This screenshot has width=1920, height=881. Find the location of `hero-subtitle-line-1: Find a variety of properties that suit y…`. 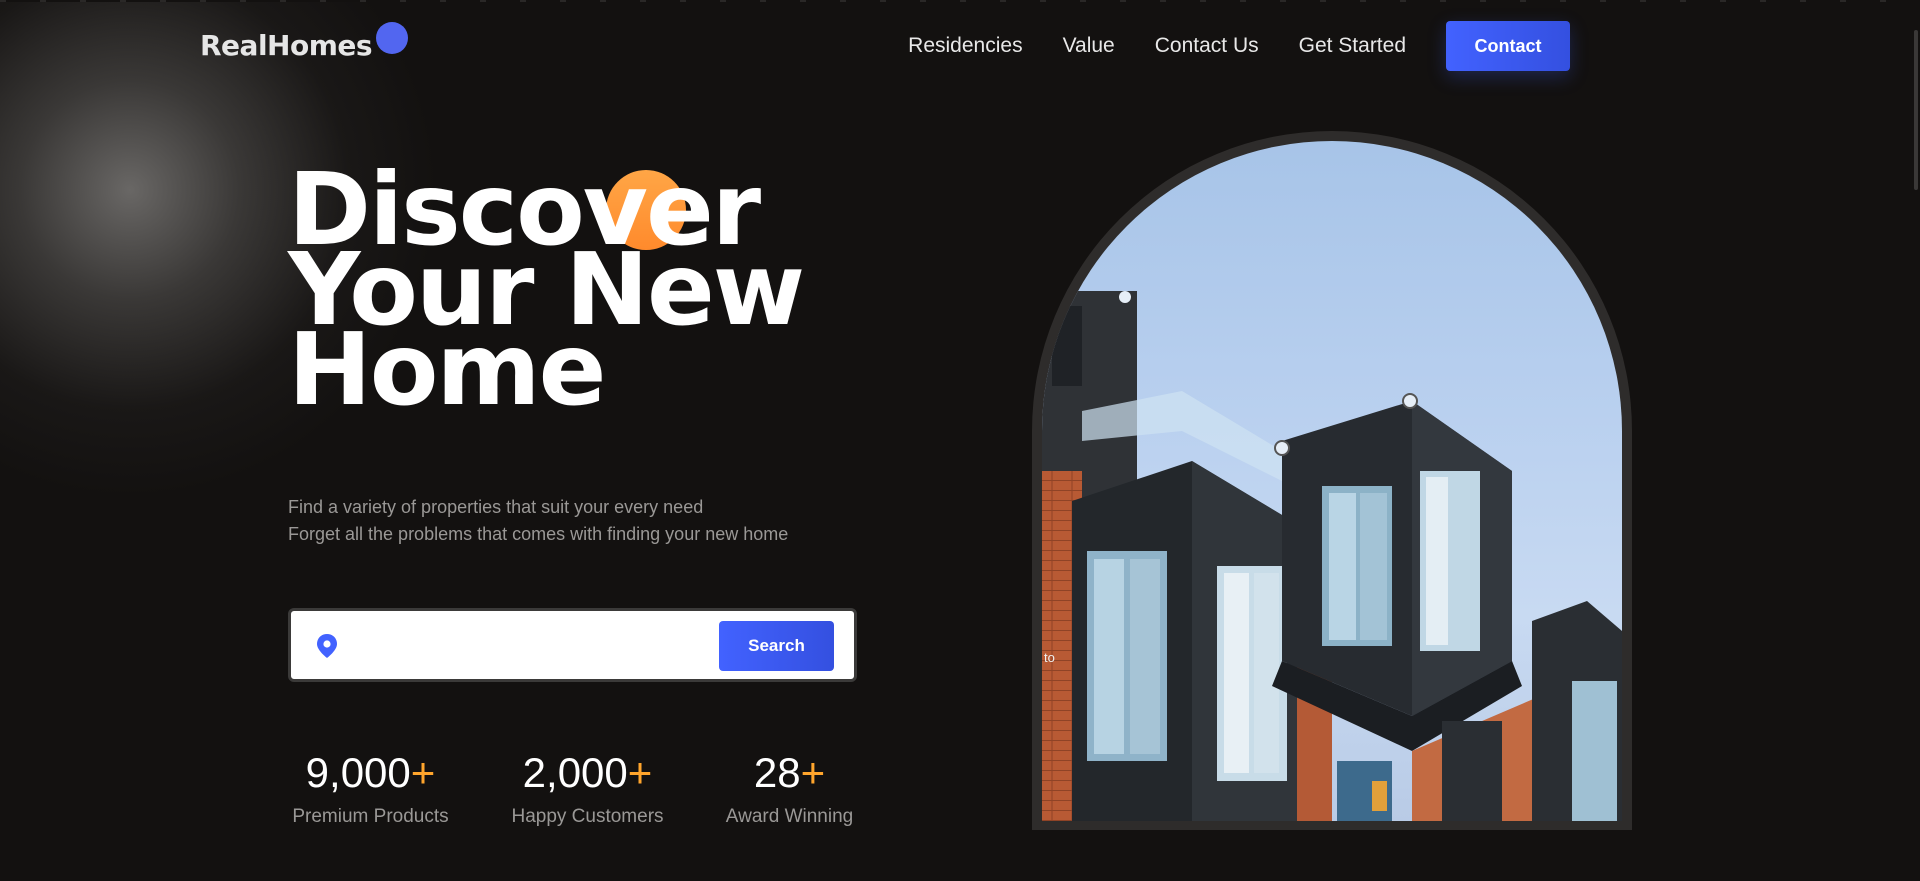

hero-subtitle-line-1: Find a variety of properties that suit y… is located at coordinates (496, 507).